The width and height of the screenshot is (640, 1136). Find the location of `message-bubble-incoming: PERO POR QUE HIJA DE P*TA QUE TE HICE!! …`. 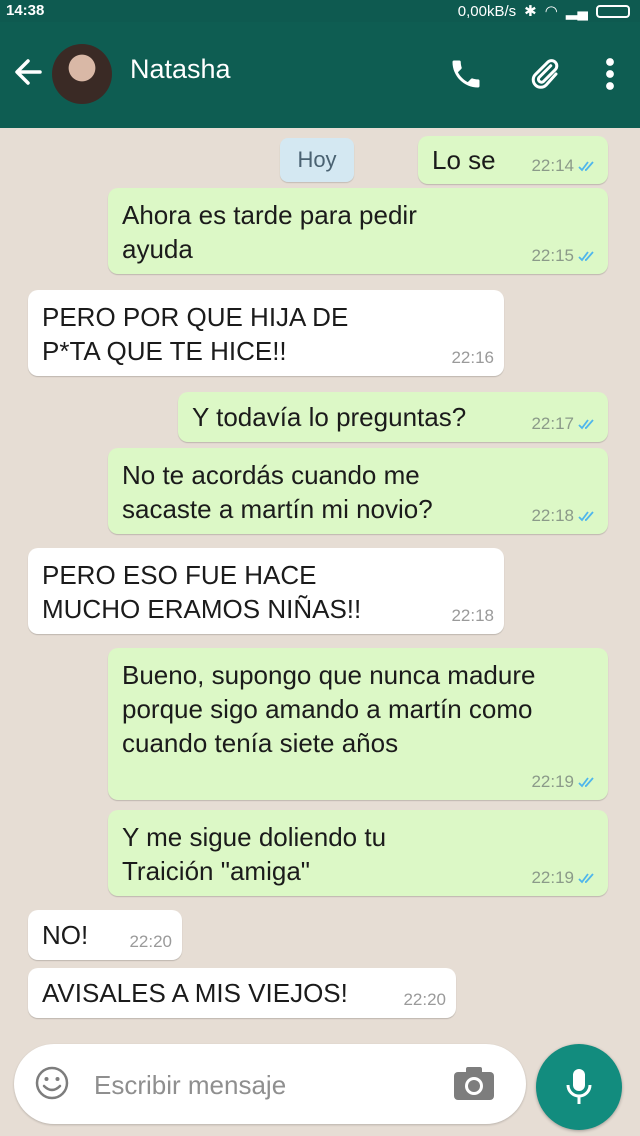

message-bubble-incoming: PERO POR QUE HIJA DE P*TA QUE TE HICE!! … is located at coordinates (266, 333).